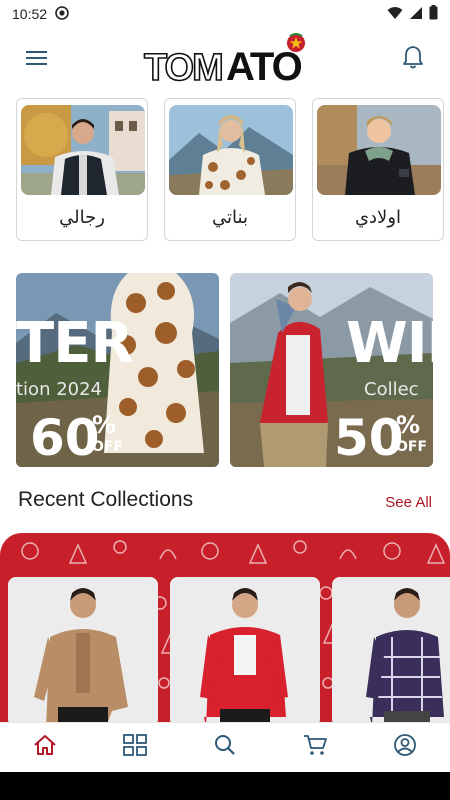 The width and height of the screenshot is (450, 800). I want to click on battery-icon, so click(433, 14).